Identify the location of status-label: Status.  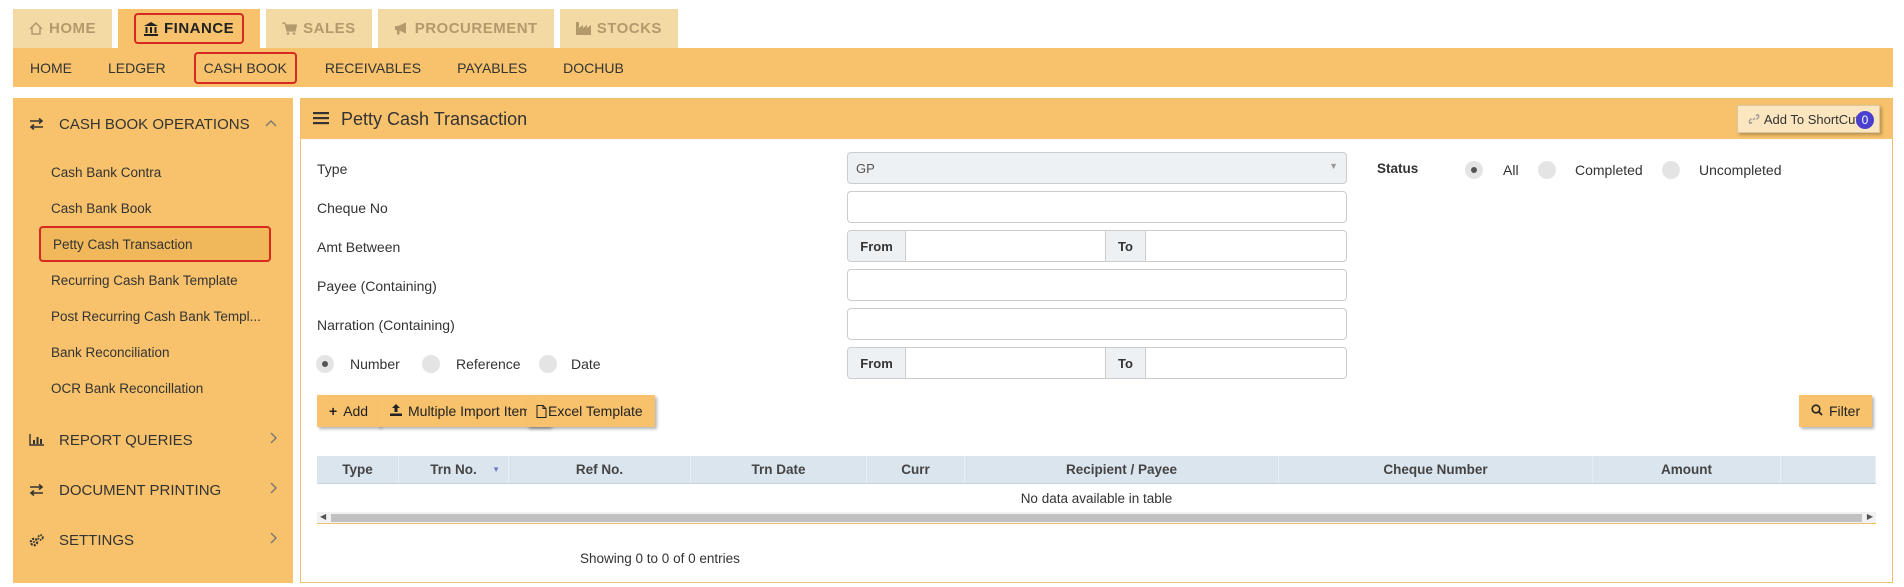
(1398, 168).